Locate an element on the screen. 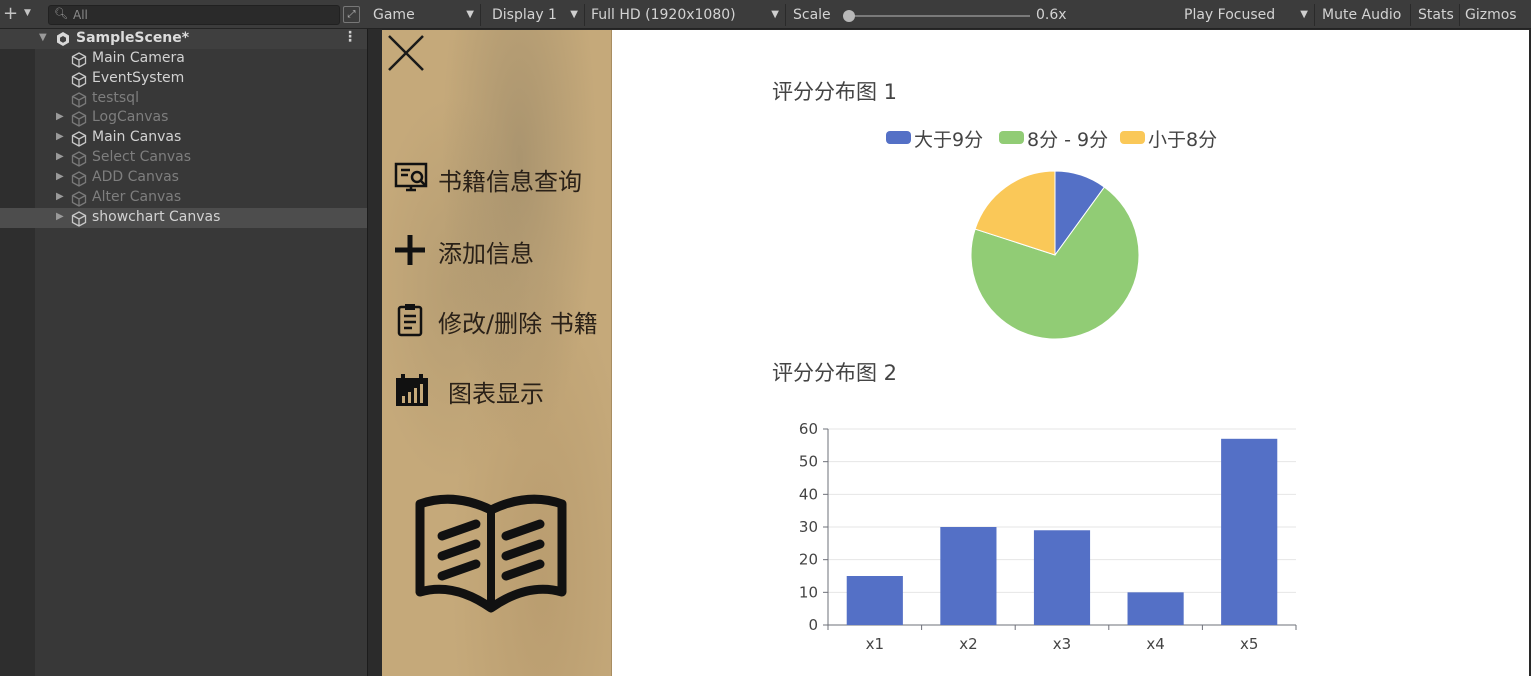 This screenshot has height=676, width=1531. menu-item-chart-display: 图表显示 is located at coordinates (497, 388).